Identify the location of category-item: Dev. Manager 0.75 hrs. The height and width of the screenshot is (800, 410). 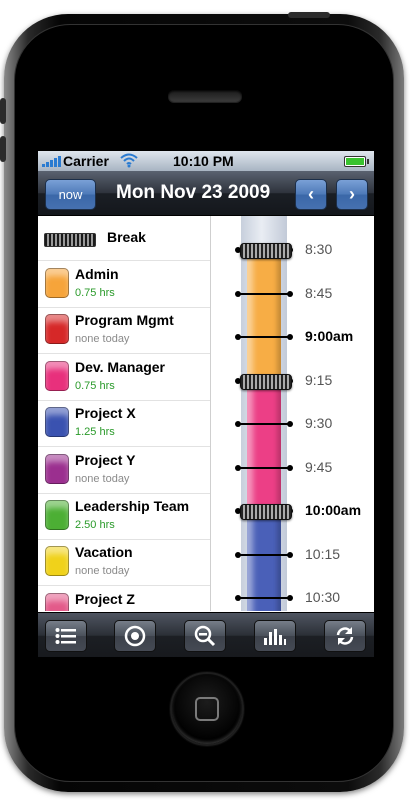
(124, 377).